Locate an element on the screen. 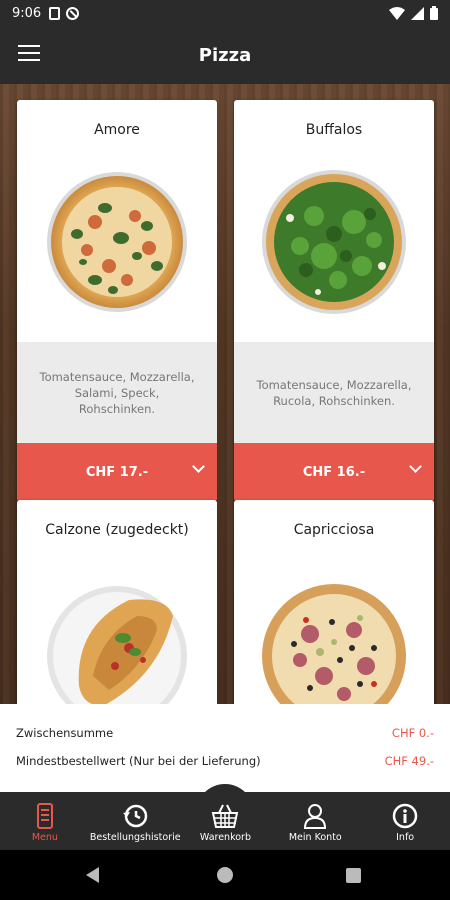 Image resolution: width=450 pixels, height=900 pixels. product-card-capricciosa: Capricciosa is located at coordinates (334, 602).